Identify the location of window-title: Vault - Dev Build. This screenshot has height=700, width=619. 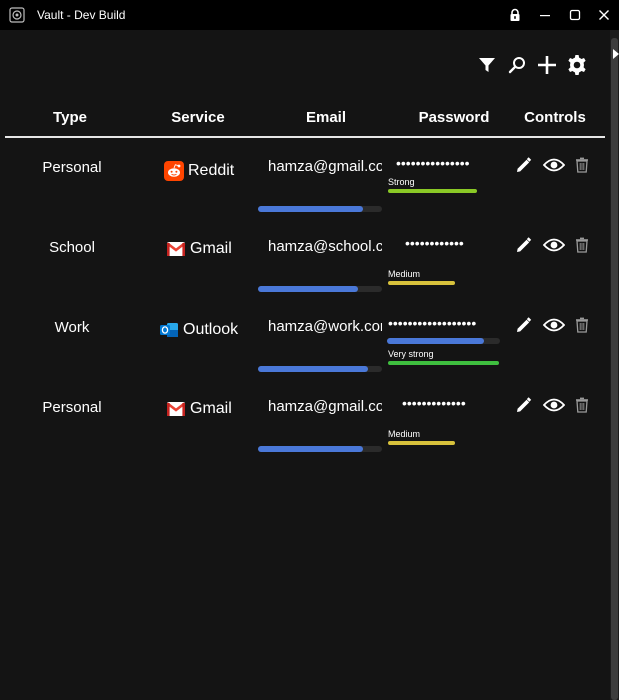
(81, 15).